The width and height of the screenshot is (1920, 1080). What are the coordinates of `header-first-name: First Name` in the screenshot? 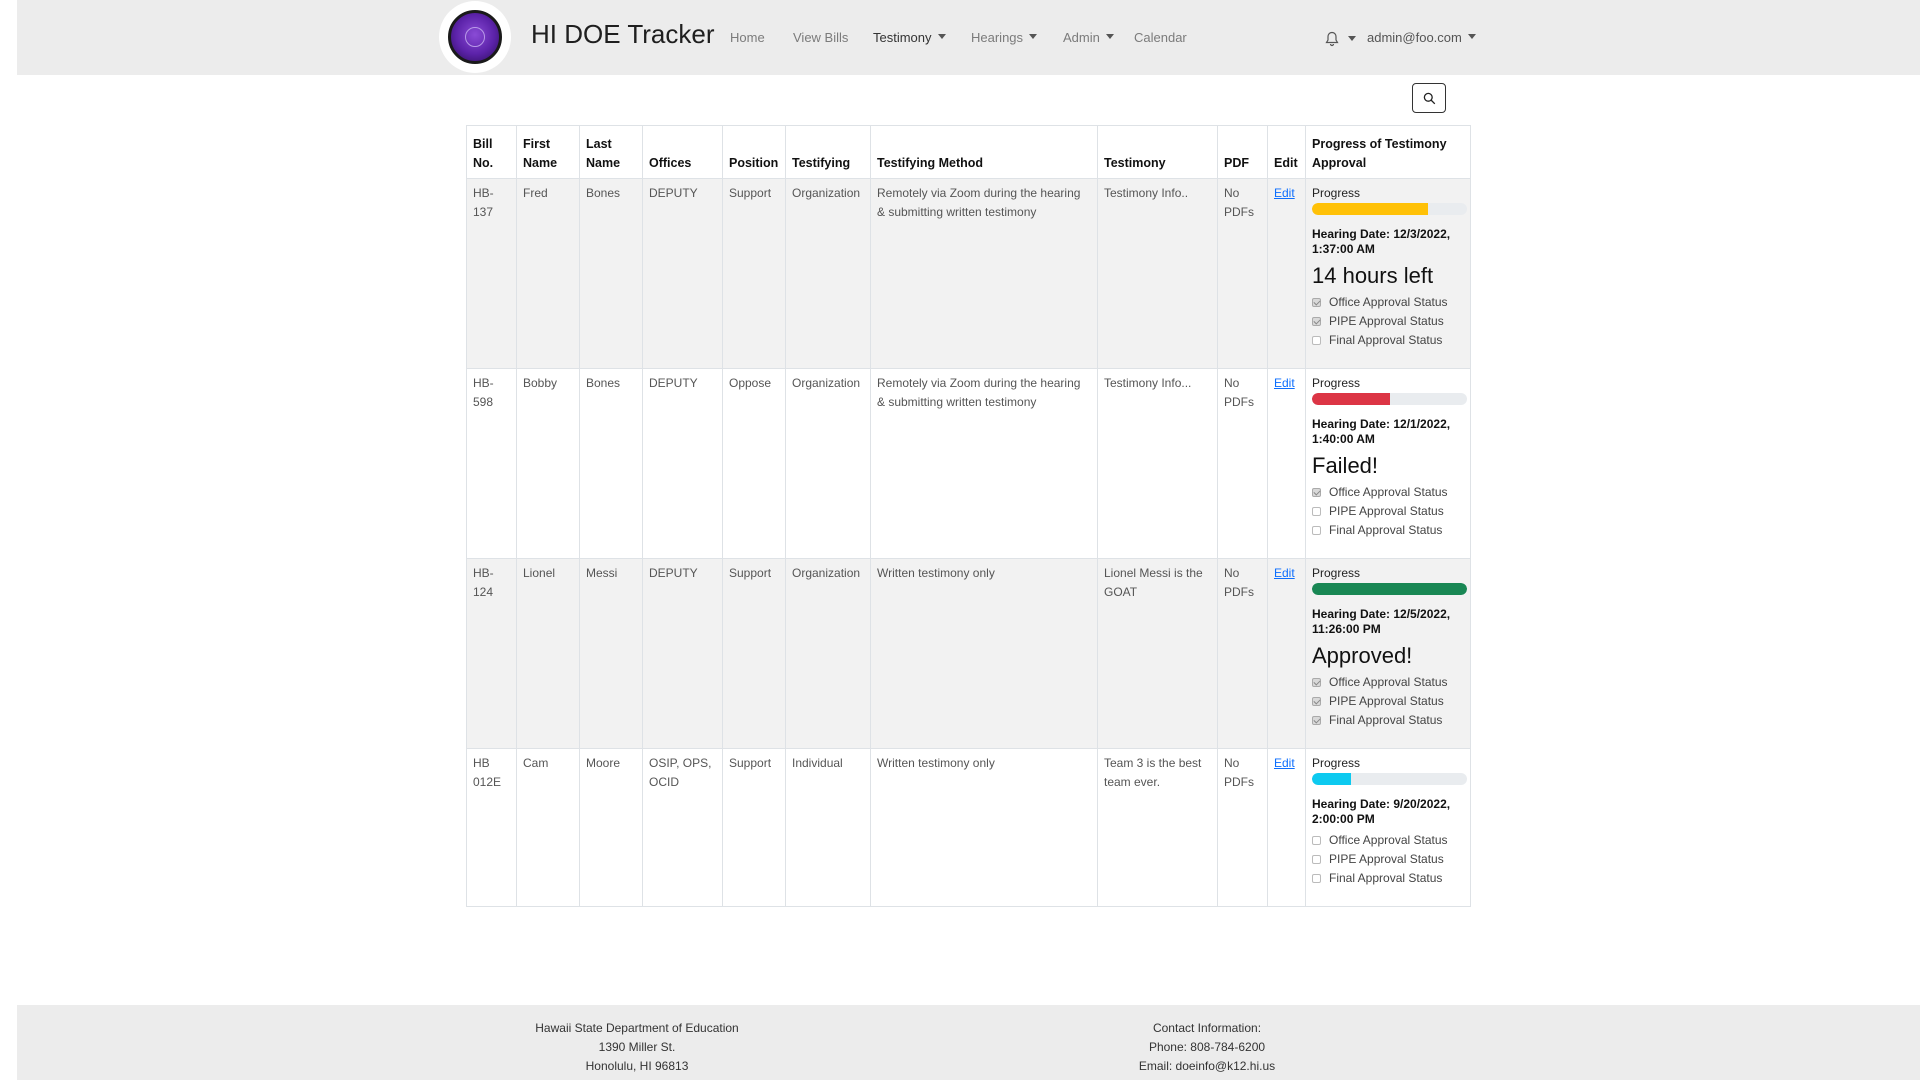 It's located at (548, 152).